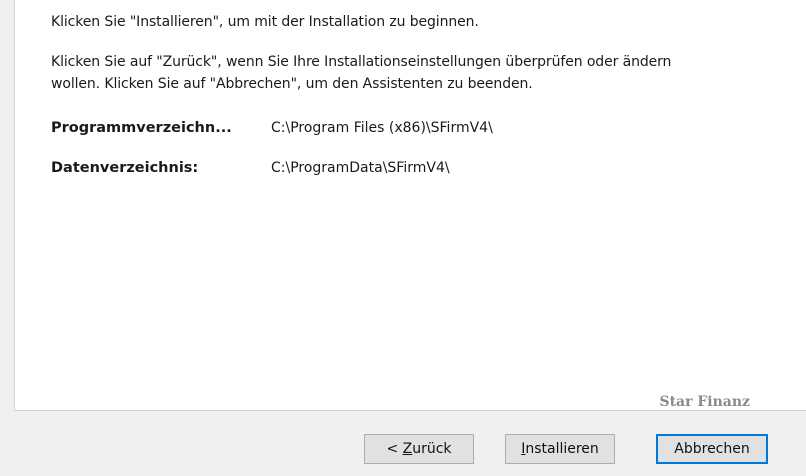  I want to click on left-edge, so click(7, 238).